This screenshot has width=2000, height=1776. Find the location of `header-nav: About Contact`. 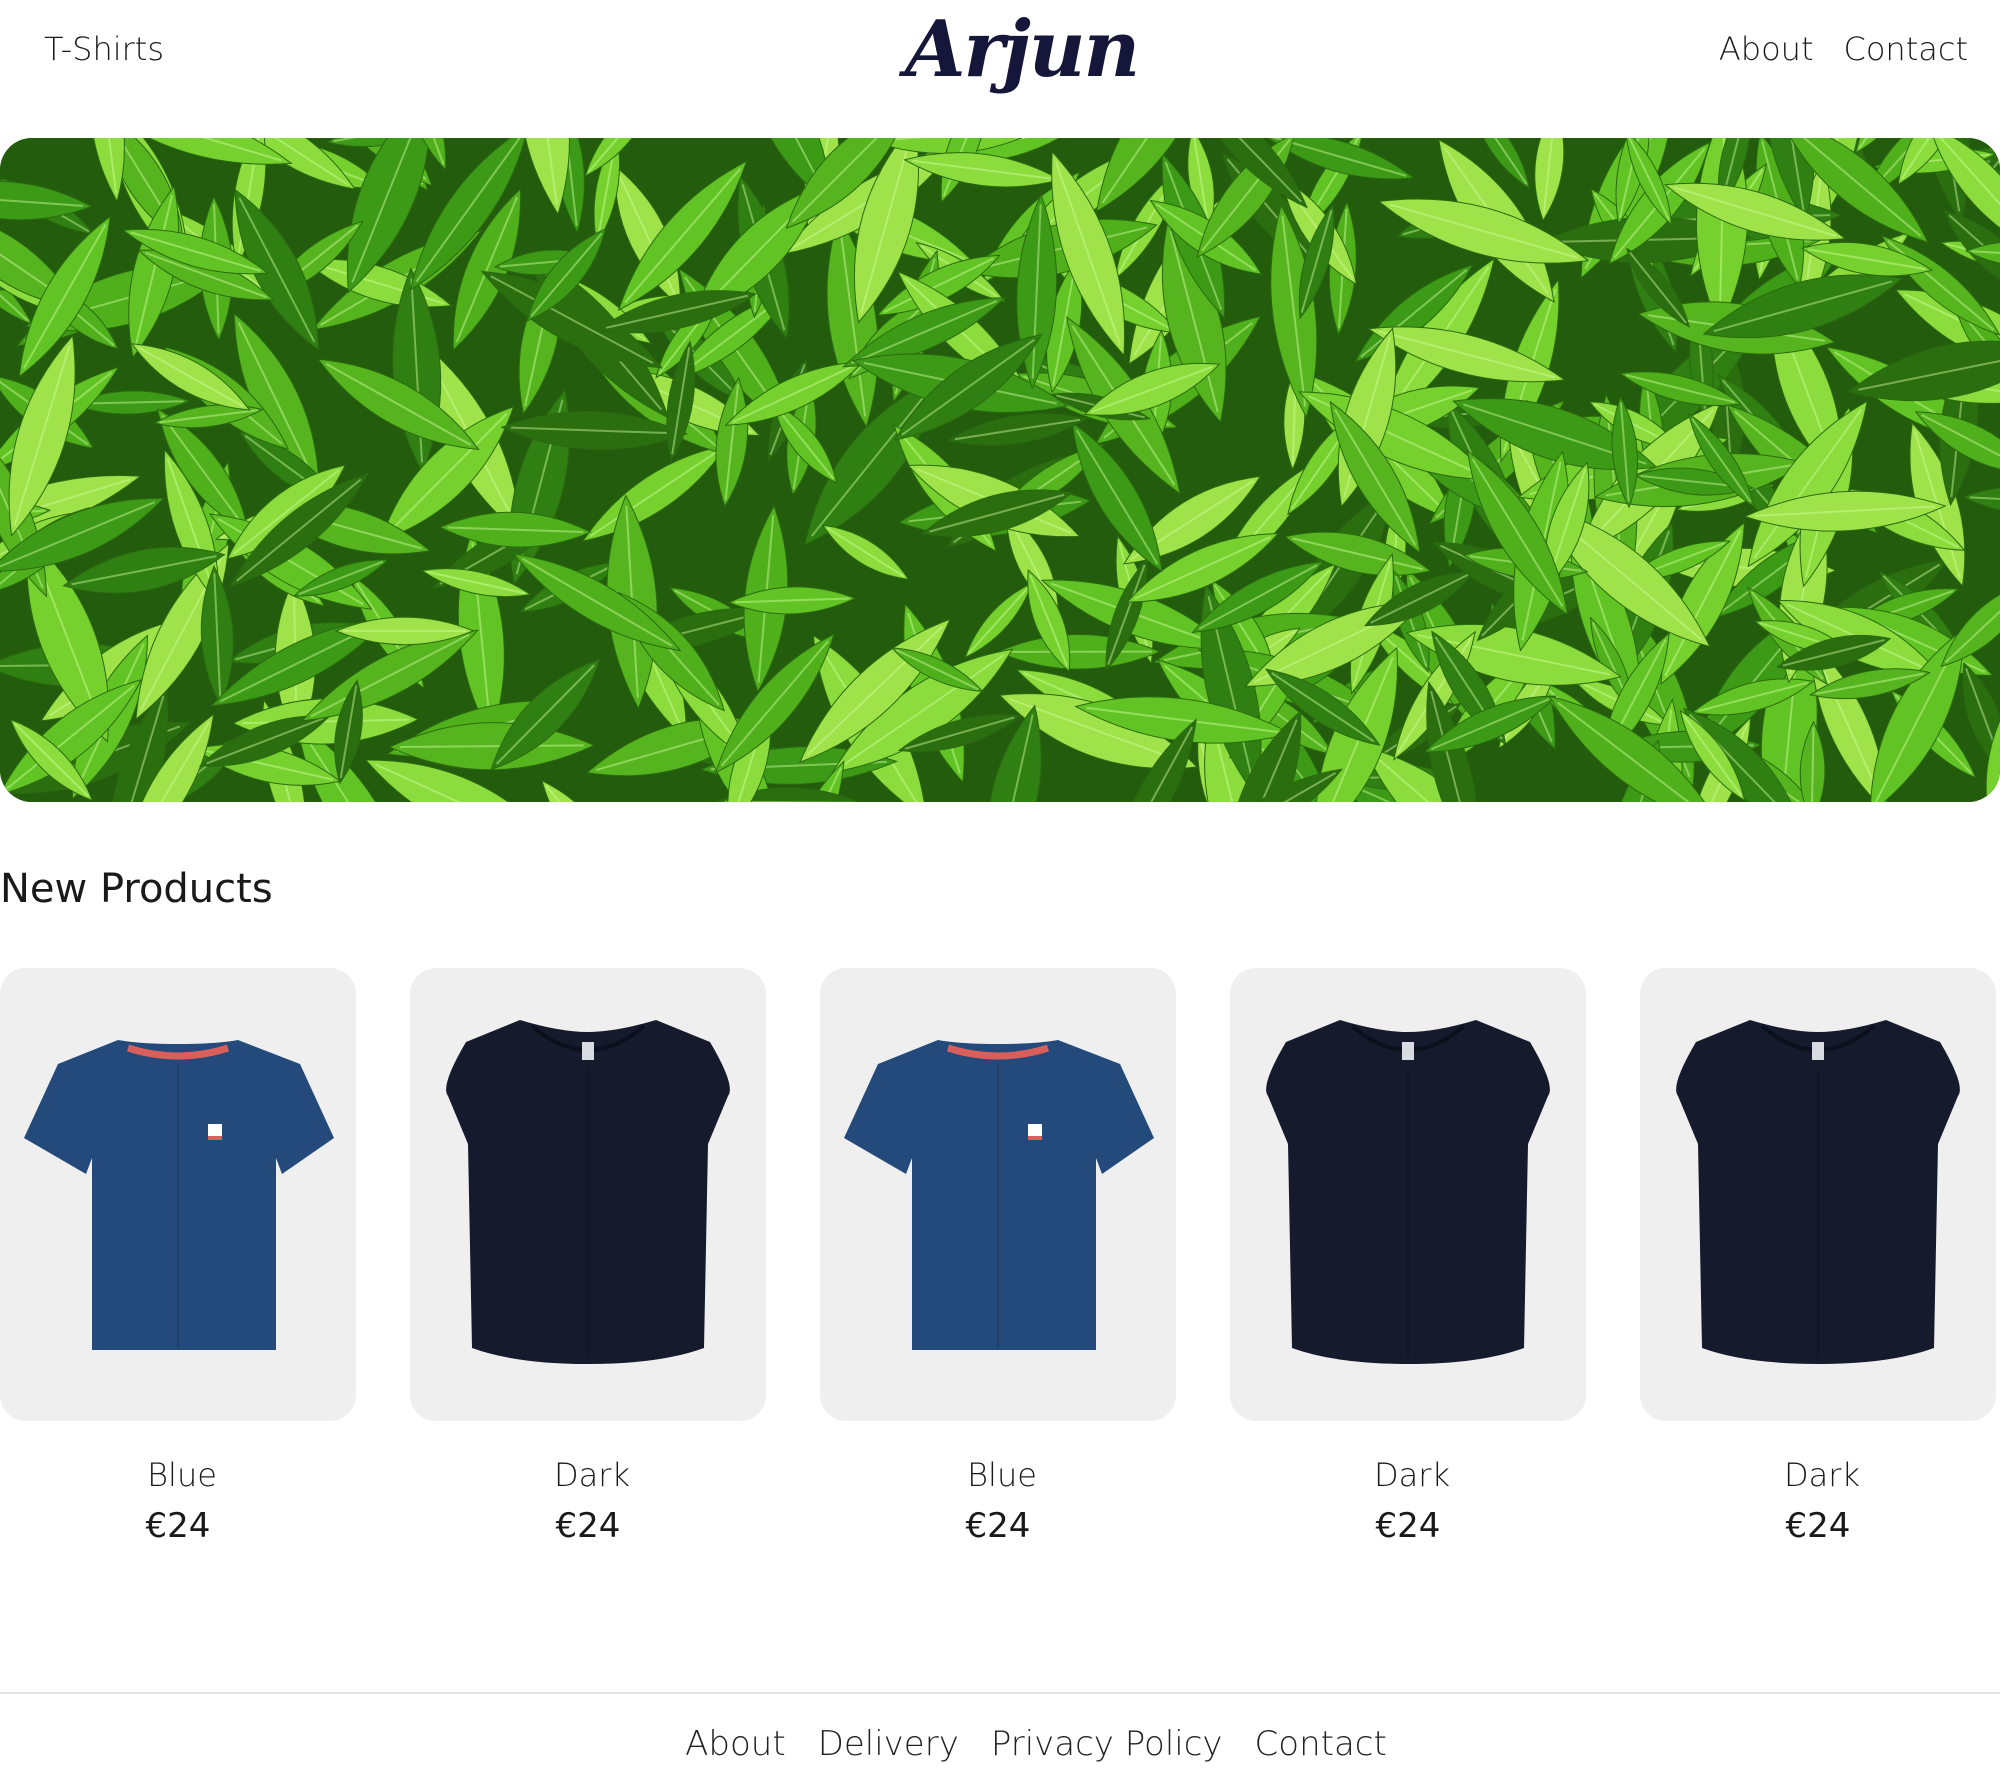

header-nav: About Contact is located at coordinates (1843, 49).